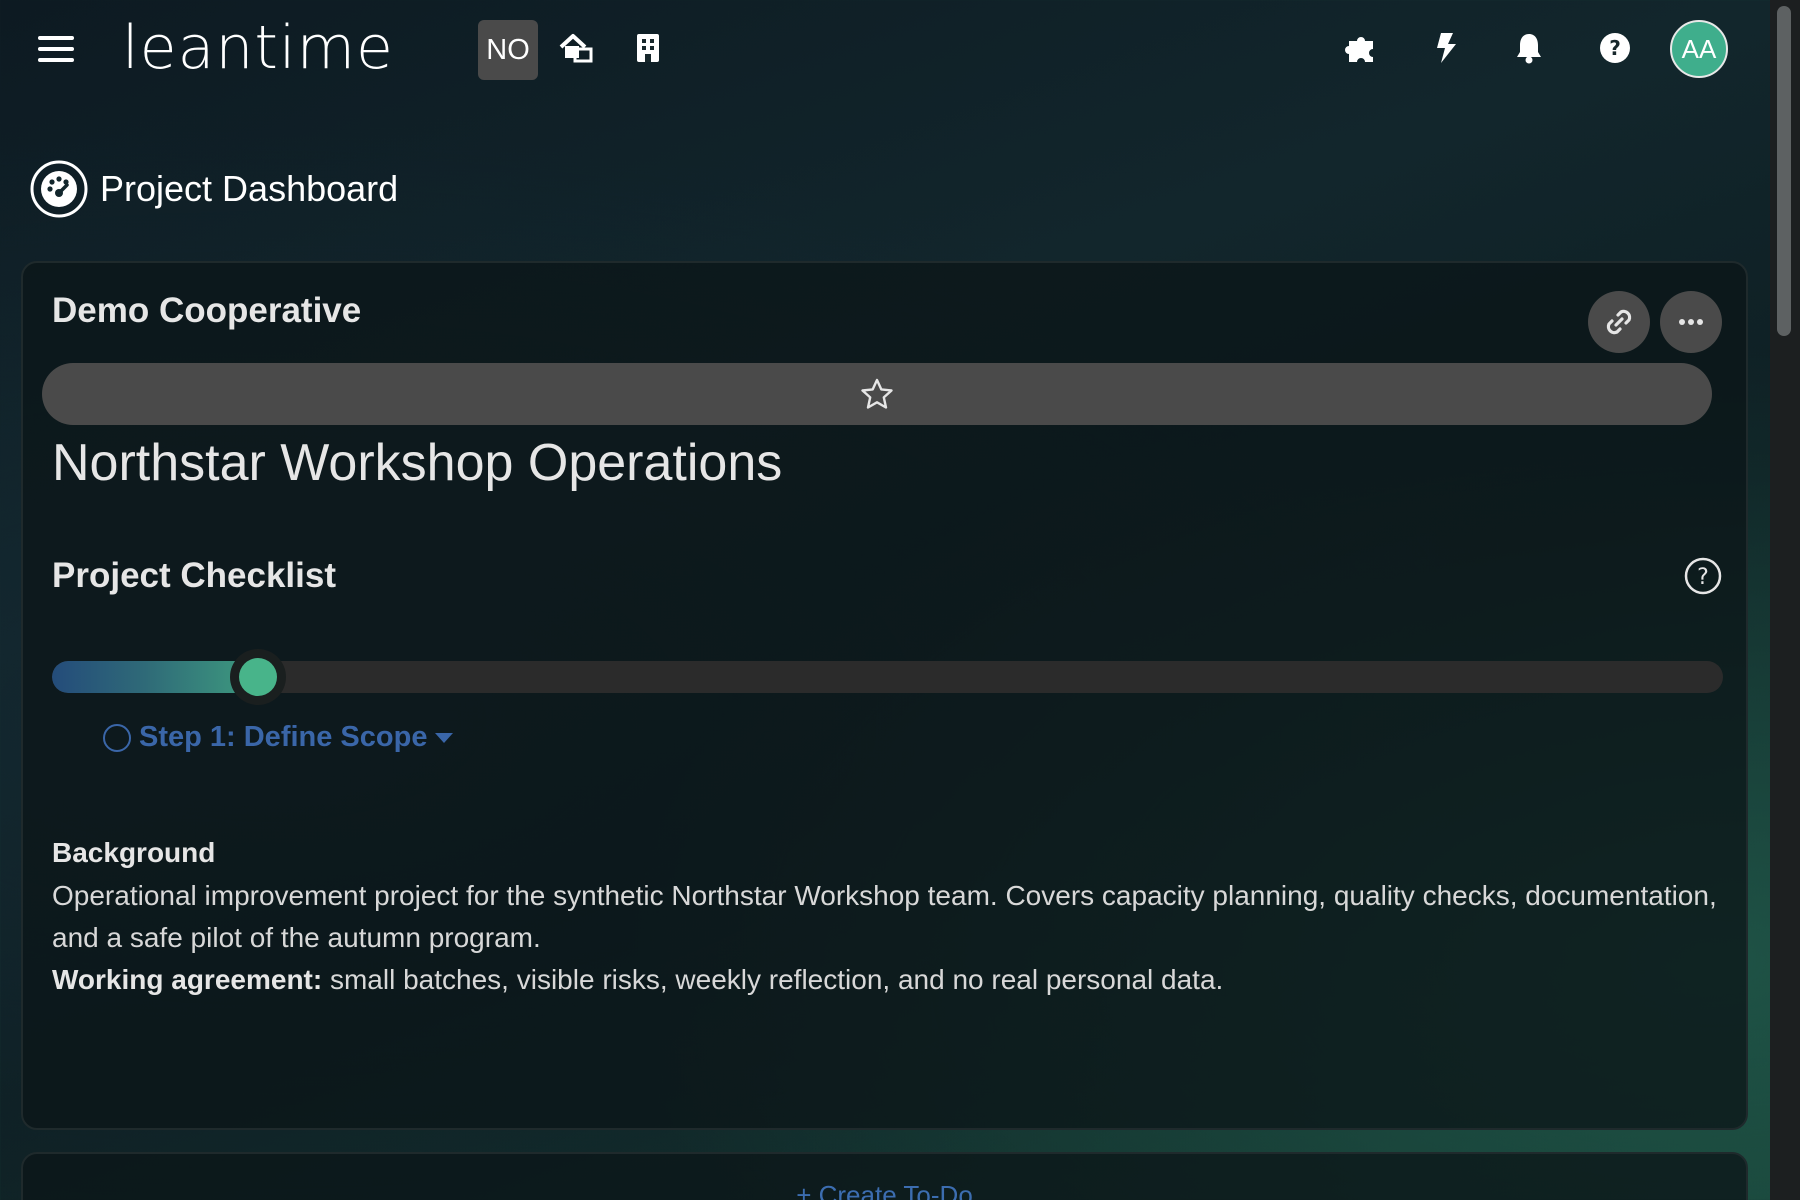  What do you see at coordinates (117, 737) in the screenshot?
I see `step-status-circle-icon` at bounding box center [117, 737].